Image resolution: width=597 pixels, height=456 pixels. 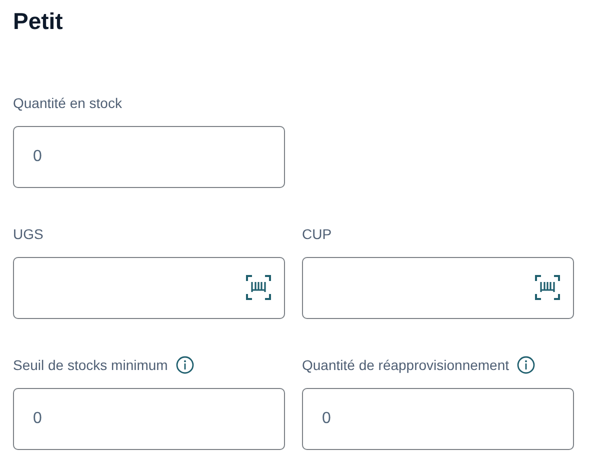 What do you see at coordinates (67, 103) in the screenshot?
I see `field-label: Quantité en stock` at bounding box center [67, 103].